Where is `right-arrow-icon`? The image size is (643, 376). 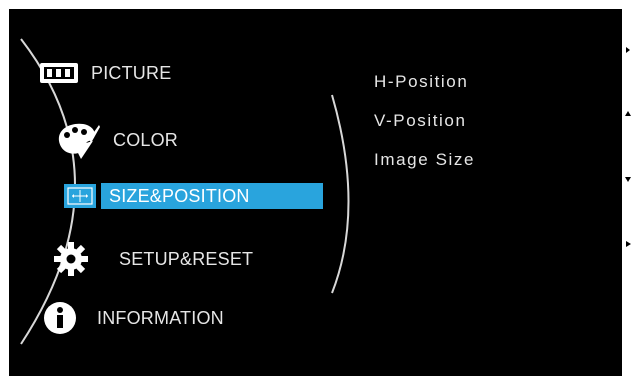
right-arrow-icon is located at coordinates (633, 244).